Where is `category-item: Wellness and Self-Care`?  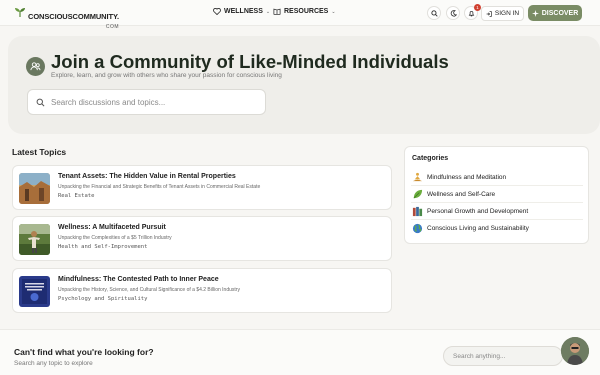 category-item: Wellness and Self-Care is located at coordinates (497, 194).